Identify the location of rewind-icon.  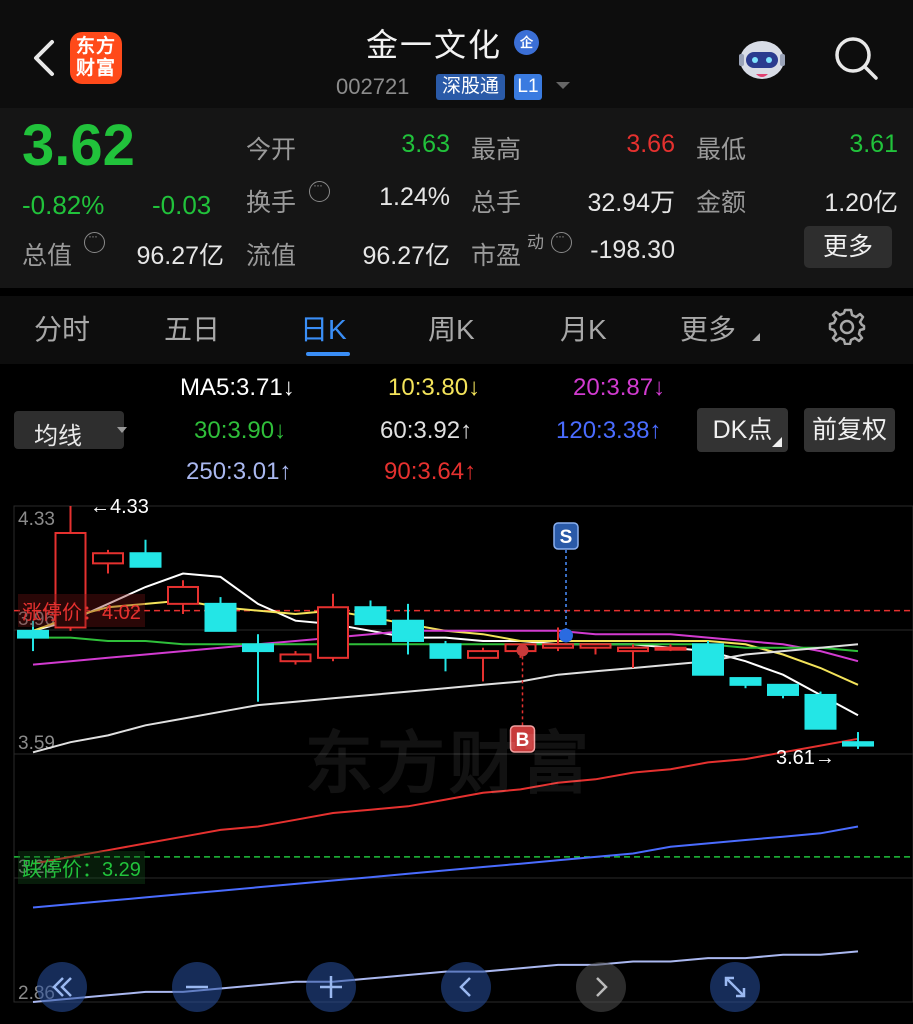
(62, 987).